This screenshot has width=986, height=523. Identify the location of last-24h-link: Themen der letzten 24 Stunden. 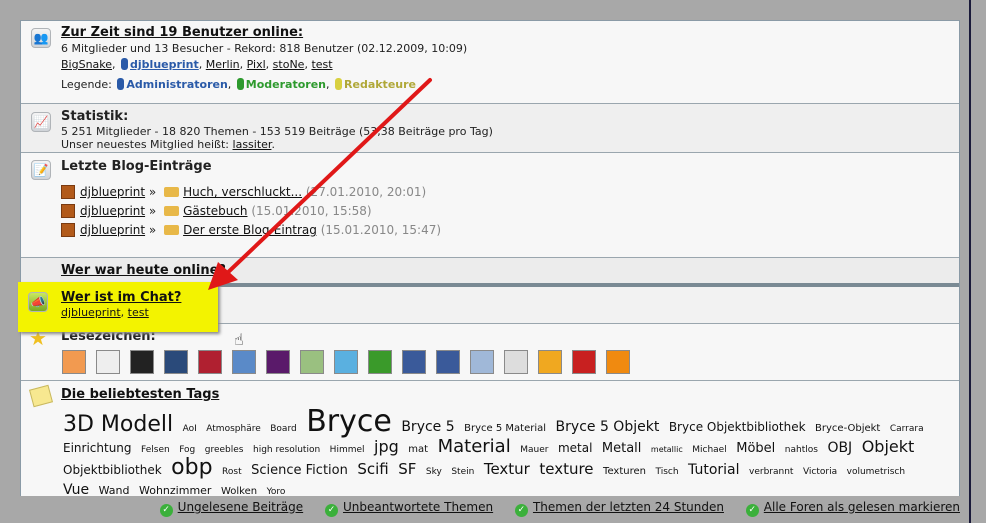
(628, 507).